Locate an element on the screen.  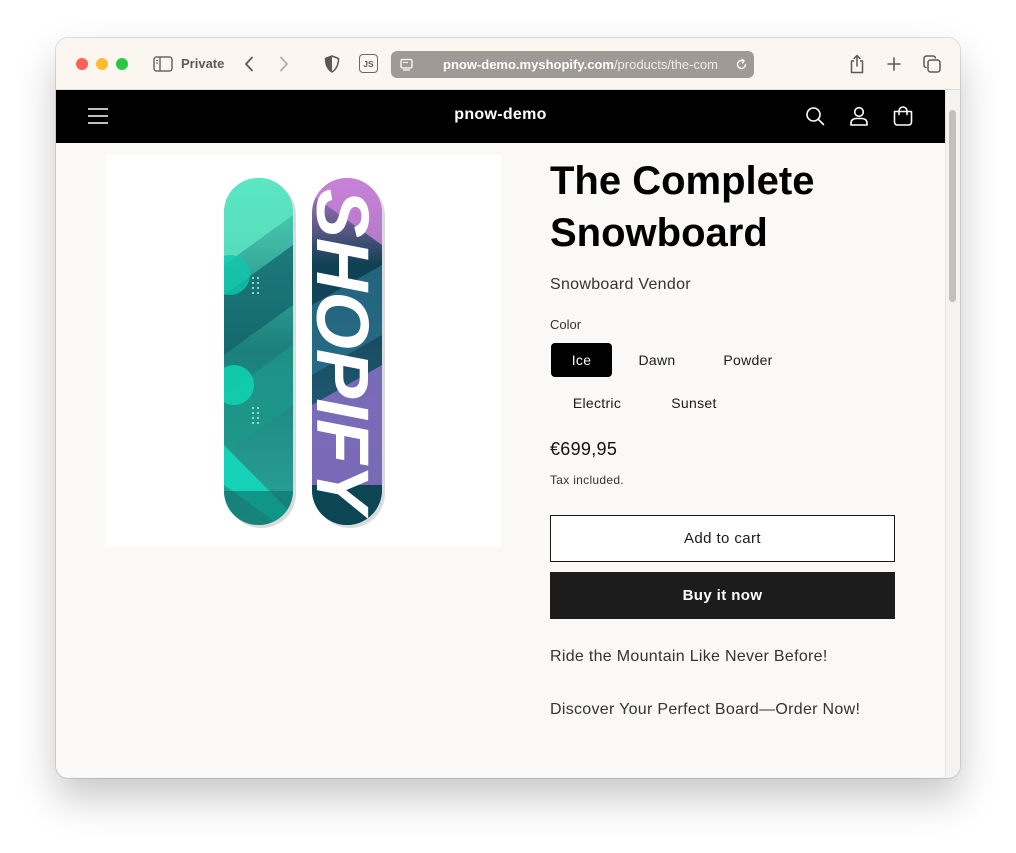
snowboard-left is located at coordinates (260, 353).